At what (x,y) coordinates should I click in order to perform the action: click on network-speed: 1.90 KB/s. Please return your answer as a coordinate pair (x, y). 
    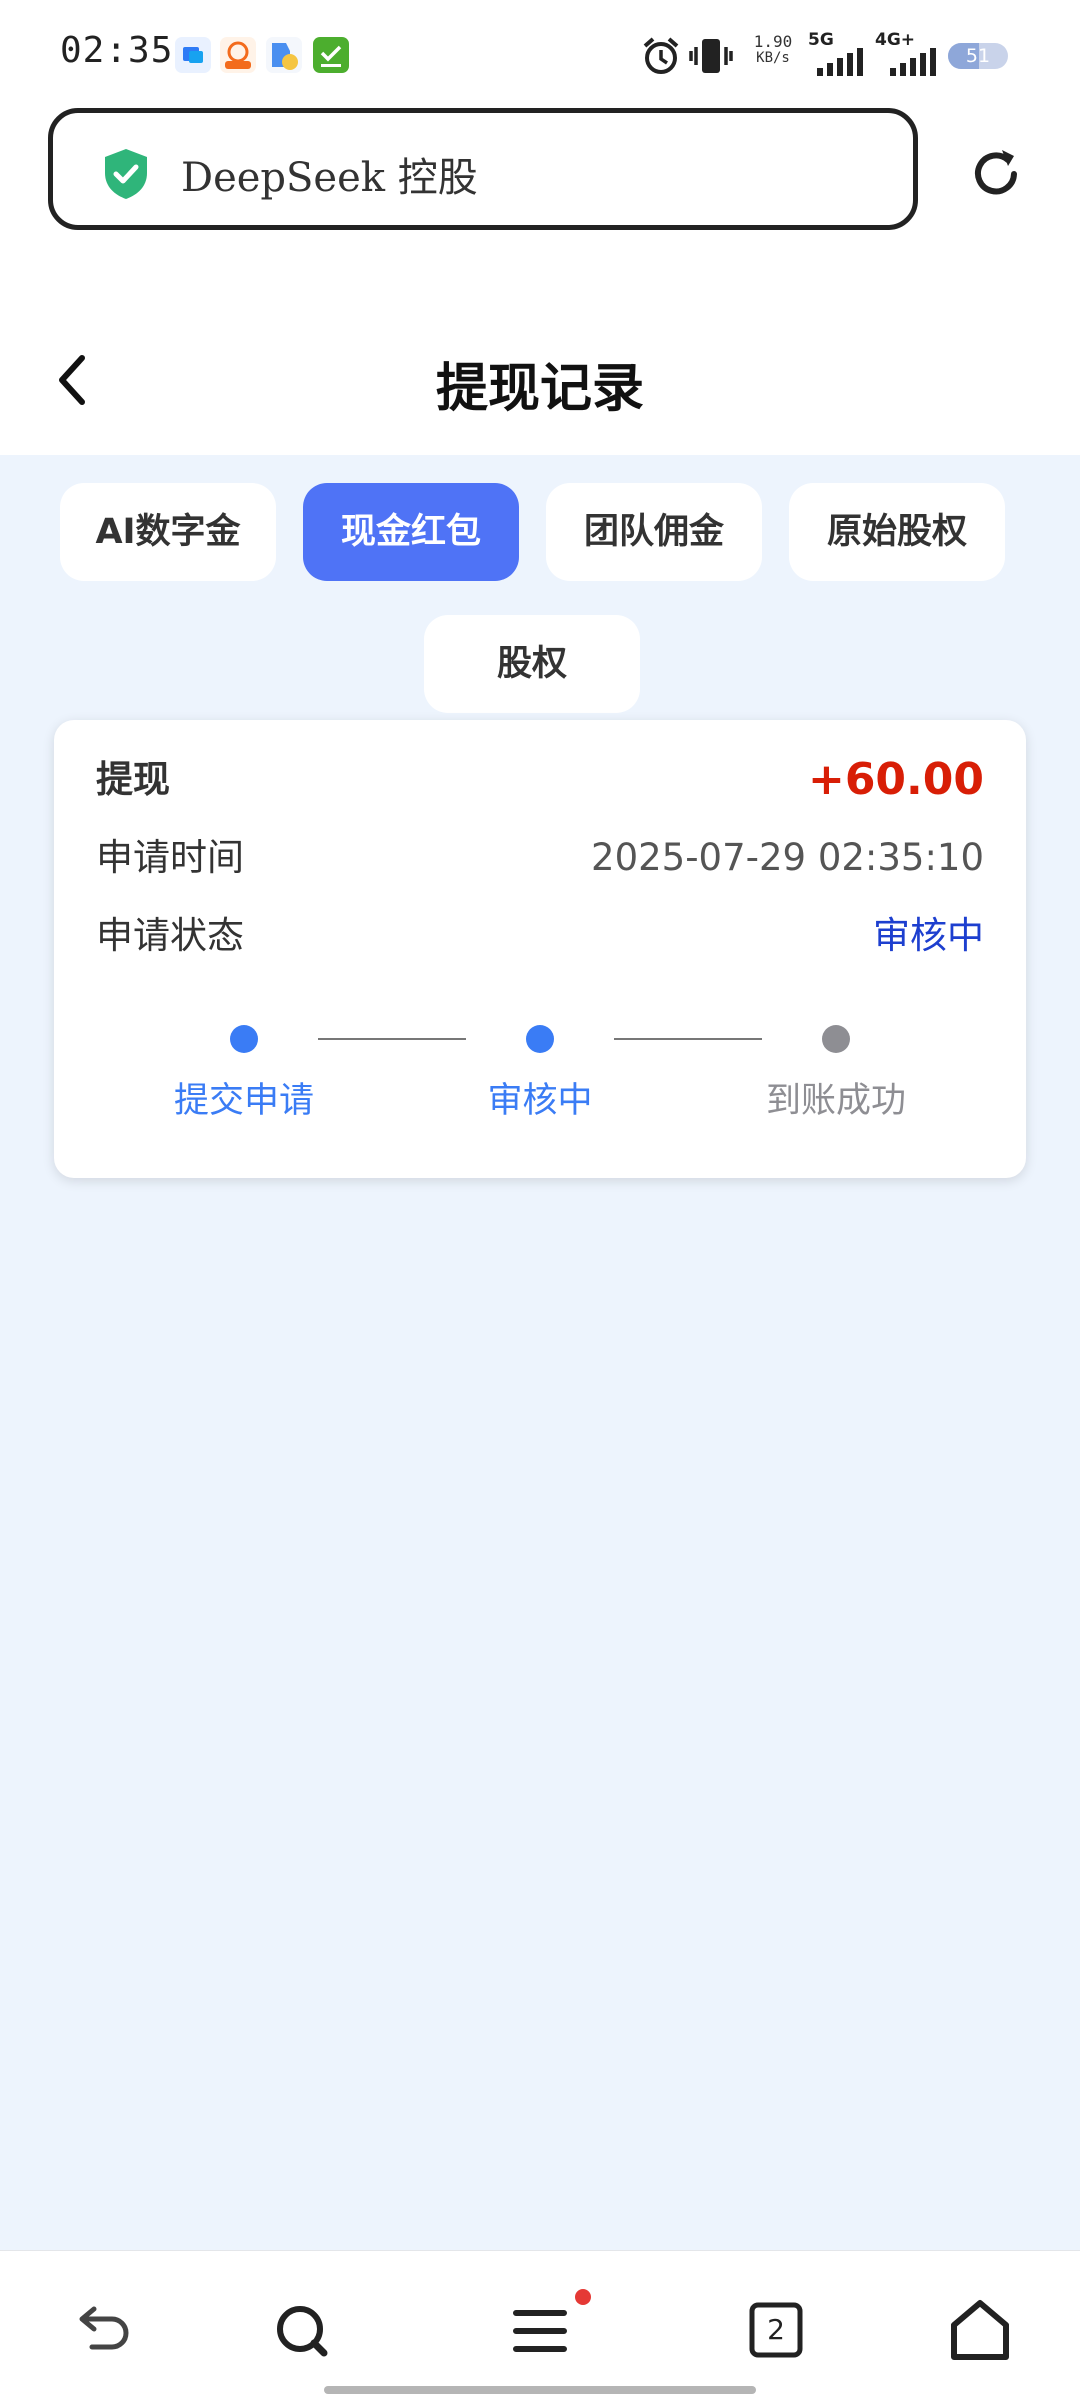
    Looking at the image, I should click on (773, 49).